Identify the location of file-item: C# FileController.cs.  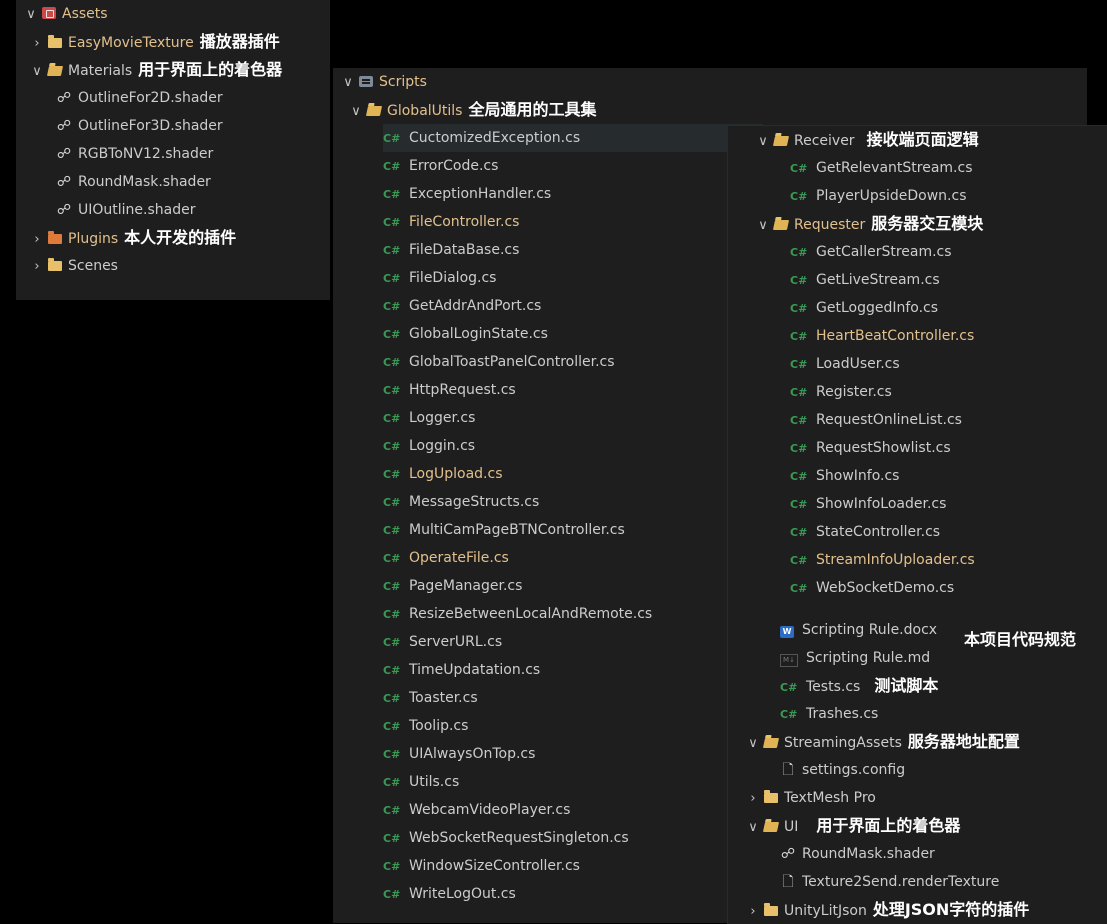
(451, 222).